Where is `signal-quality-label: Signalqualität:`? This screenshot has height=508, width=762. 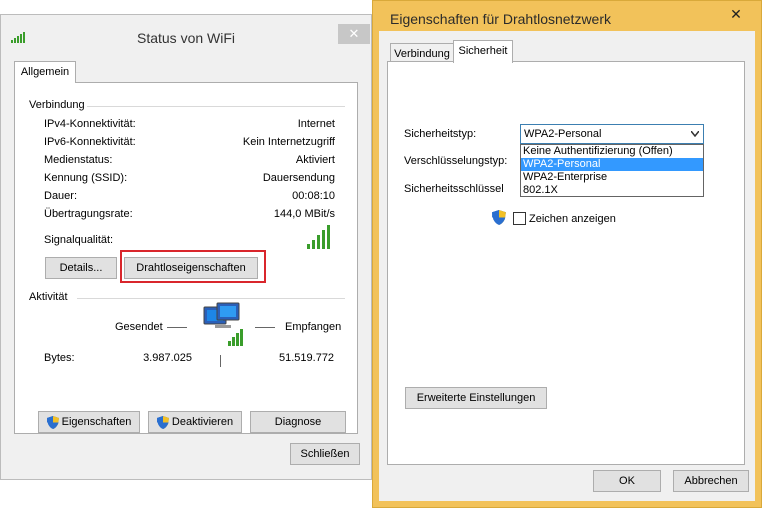
signal-quality-label: Signalqualität: is located at coordinates (79, 240).